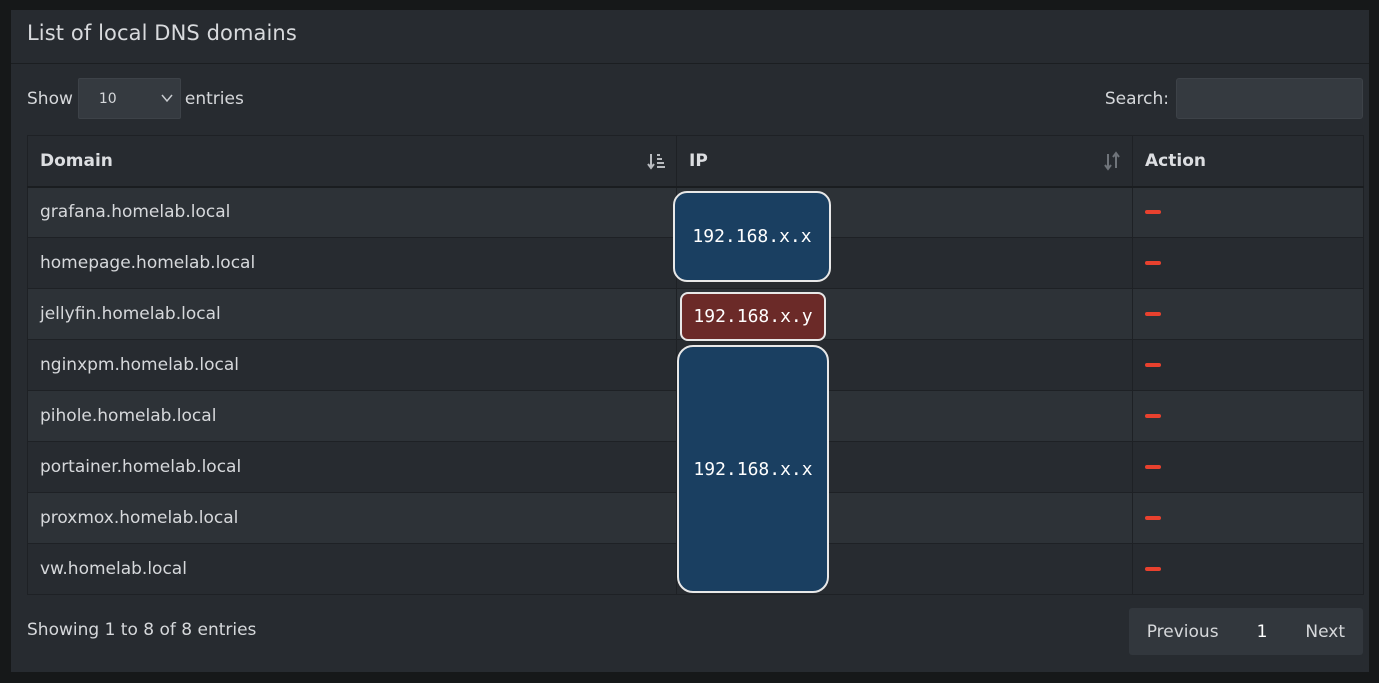 The height and width of the screenshot is (683, 1379). I want to click on panel-header: List of local DNS domains, so click(690, 37).